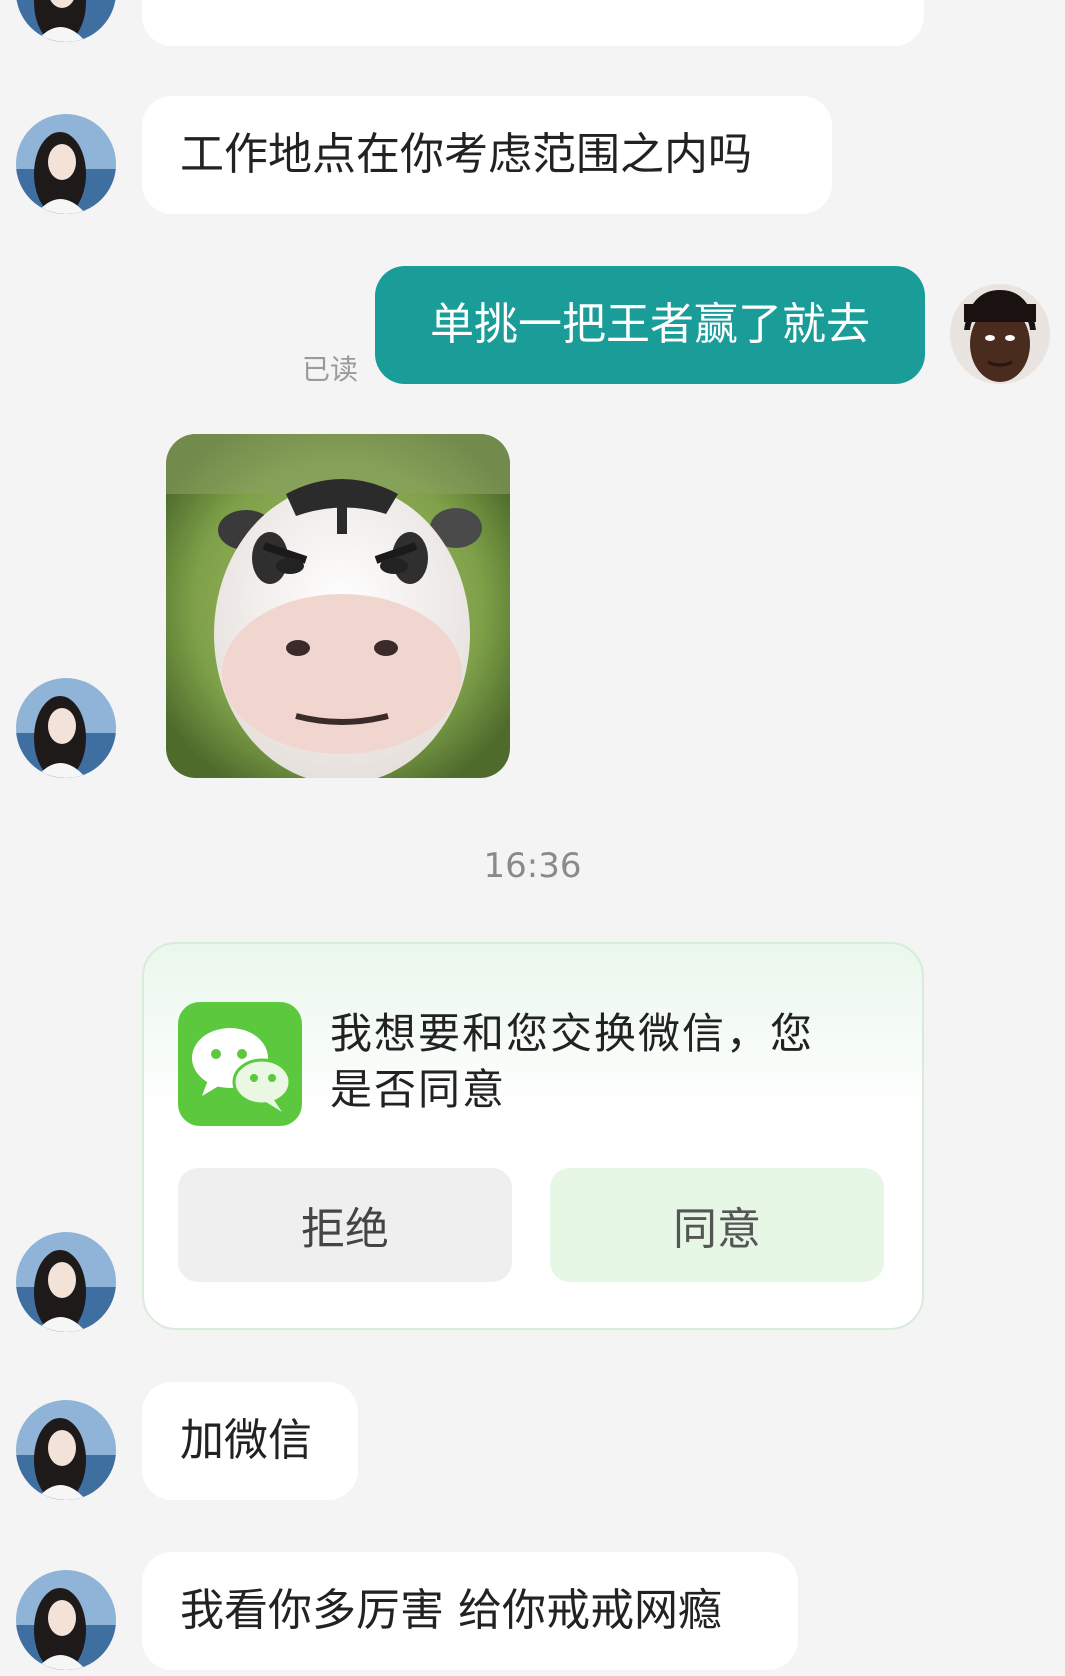 This screenshot has width=1065, height=1676. What do you see at coordinates (451, 1610) in the screenshot?
I see `message-text: 我看你多厉害 给你戒戒网瘾` at bounding box center [451, 1610].